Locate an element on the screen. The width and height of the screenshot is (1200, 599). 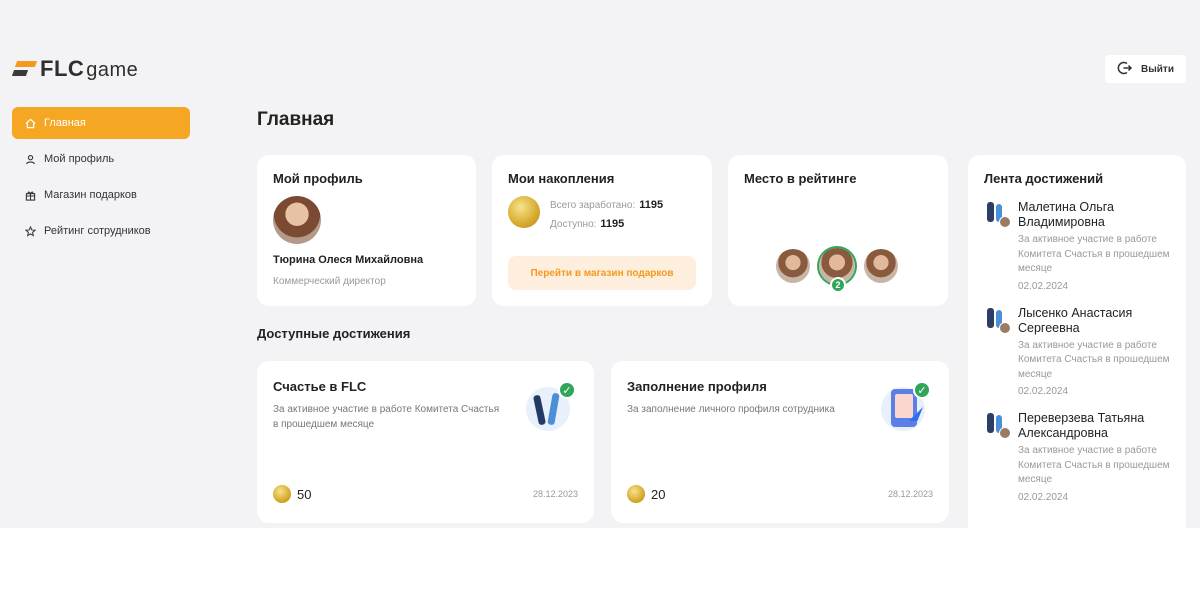
sidebar-item-label: Магазин подарков is located at coordinates (90, 195).